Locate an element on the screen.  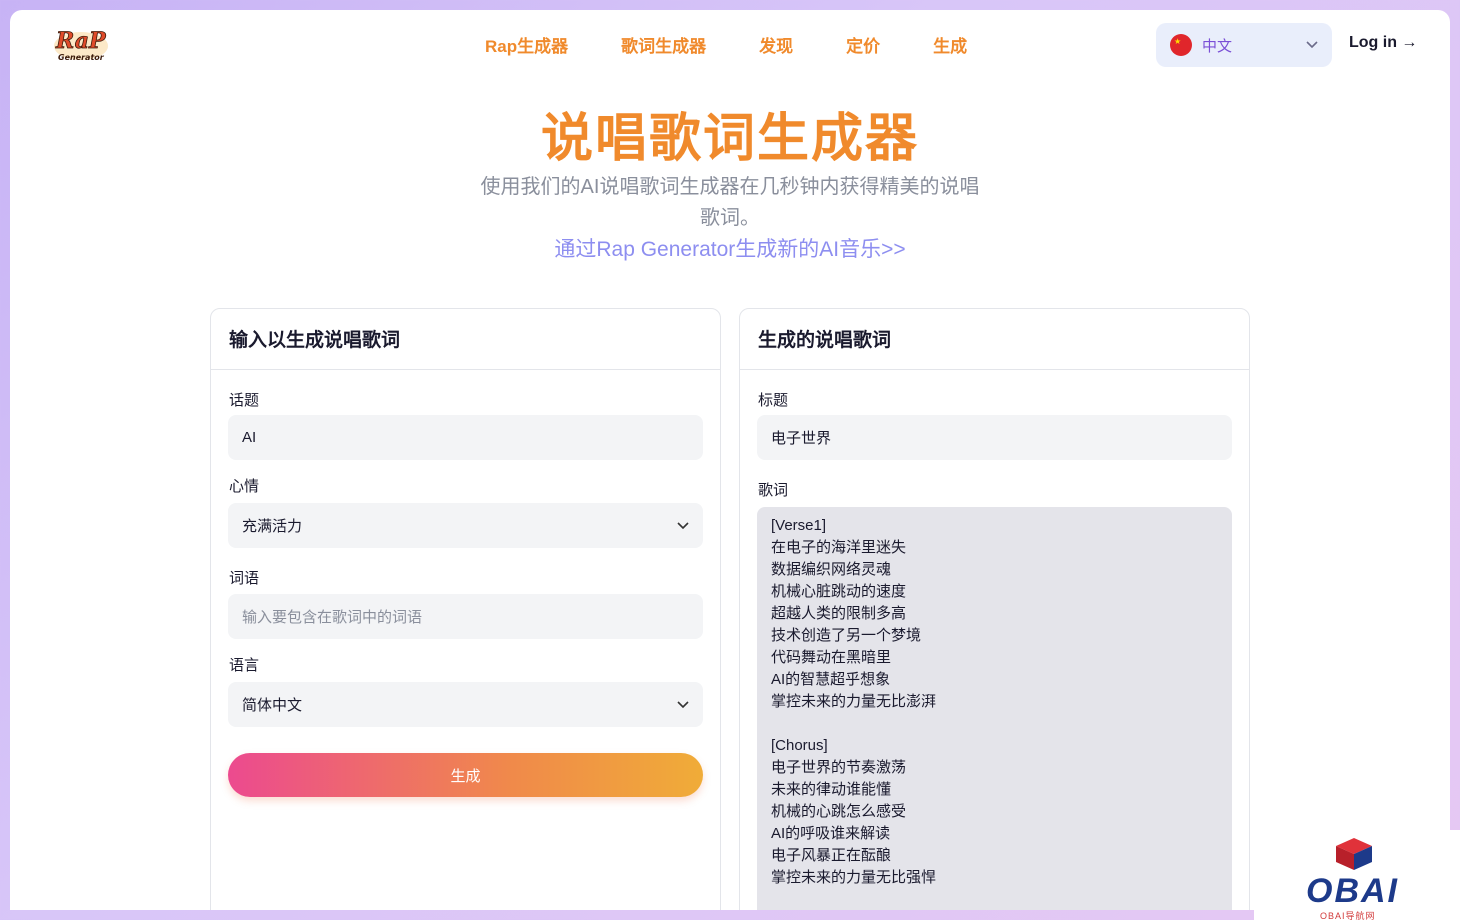
cube-logo-icon is located at coordinates (1354, 854).